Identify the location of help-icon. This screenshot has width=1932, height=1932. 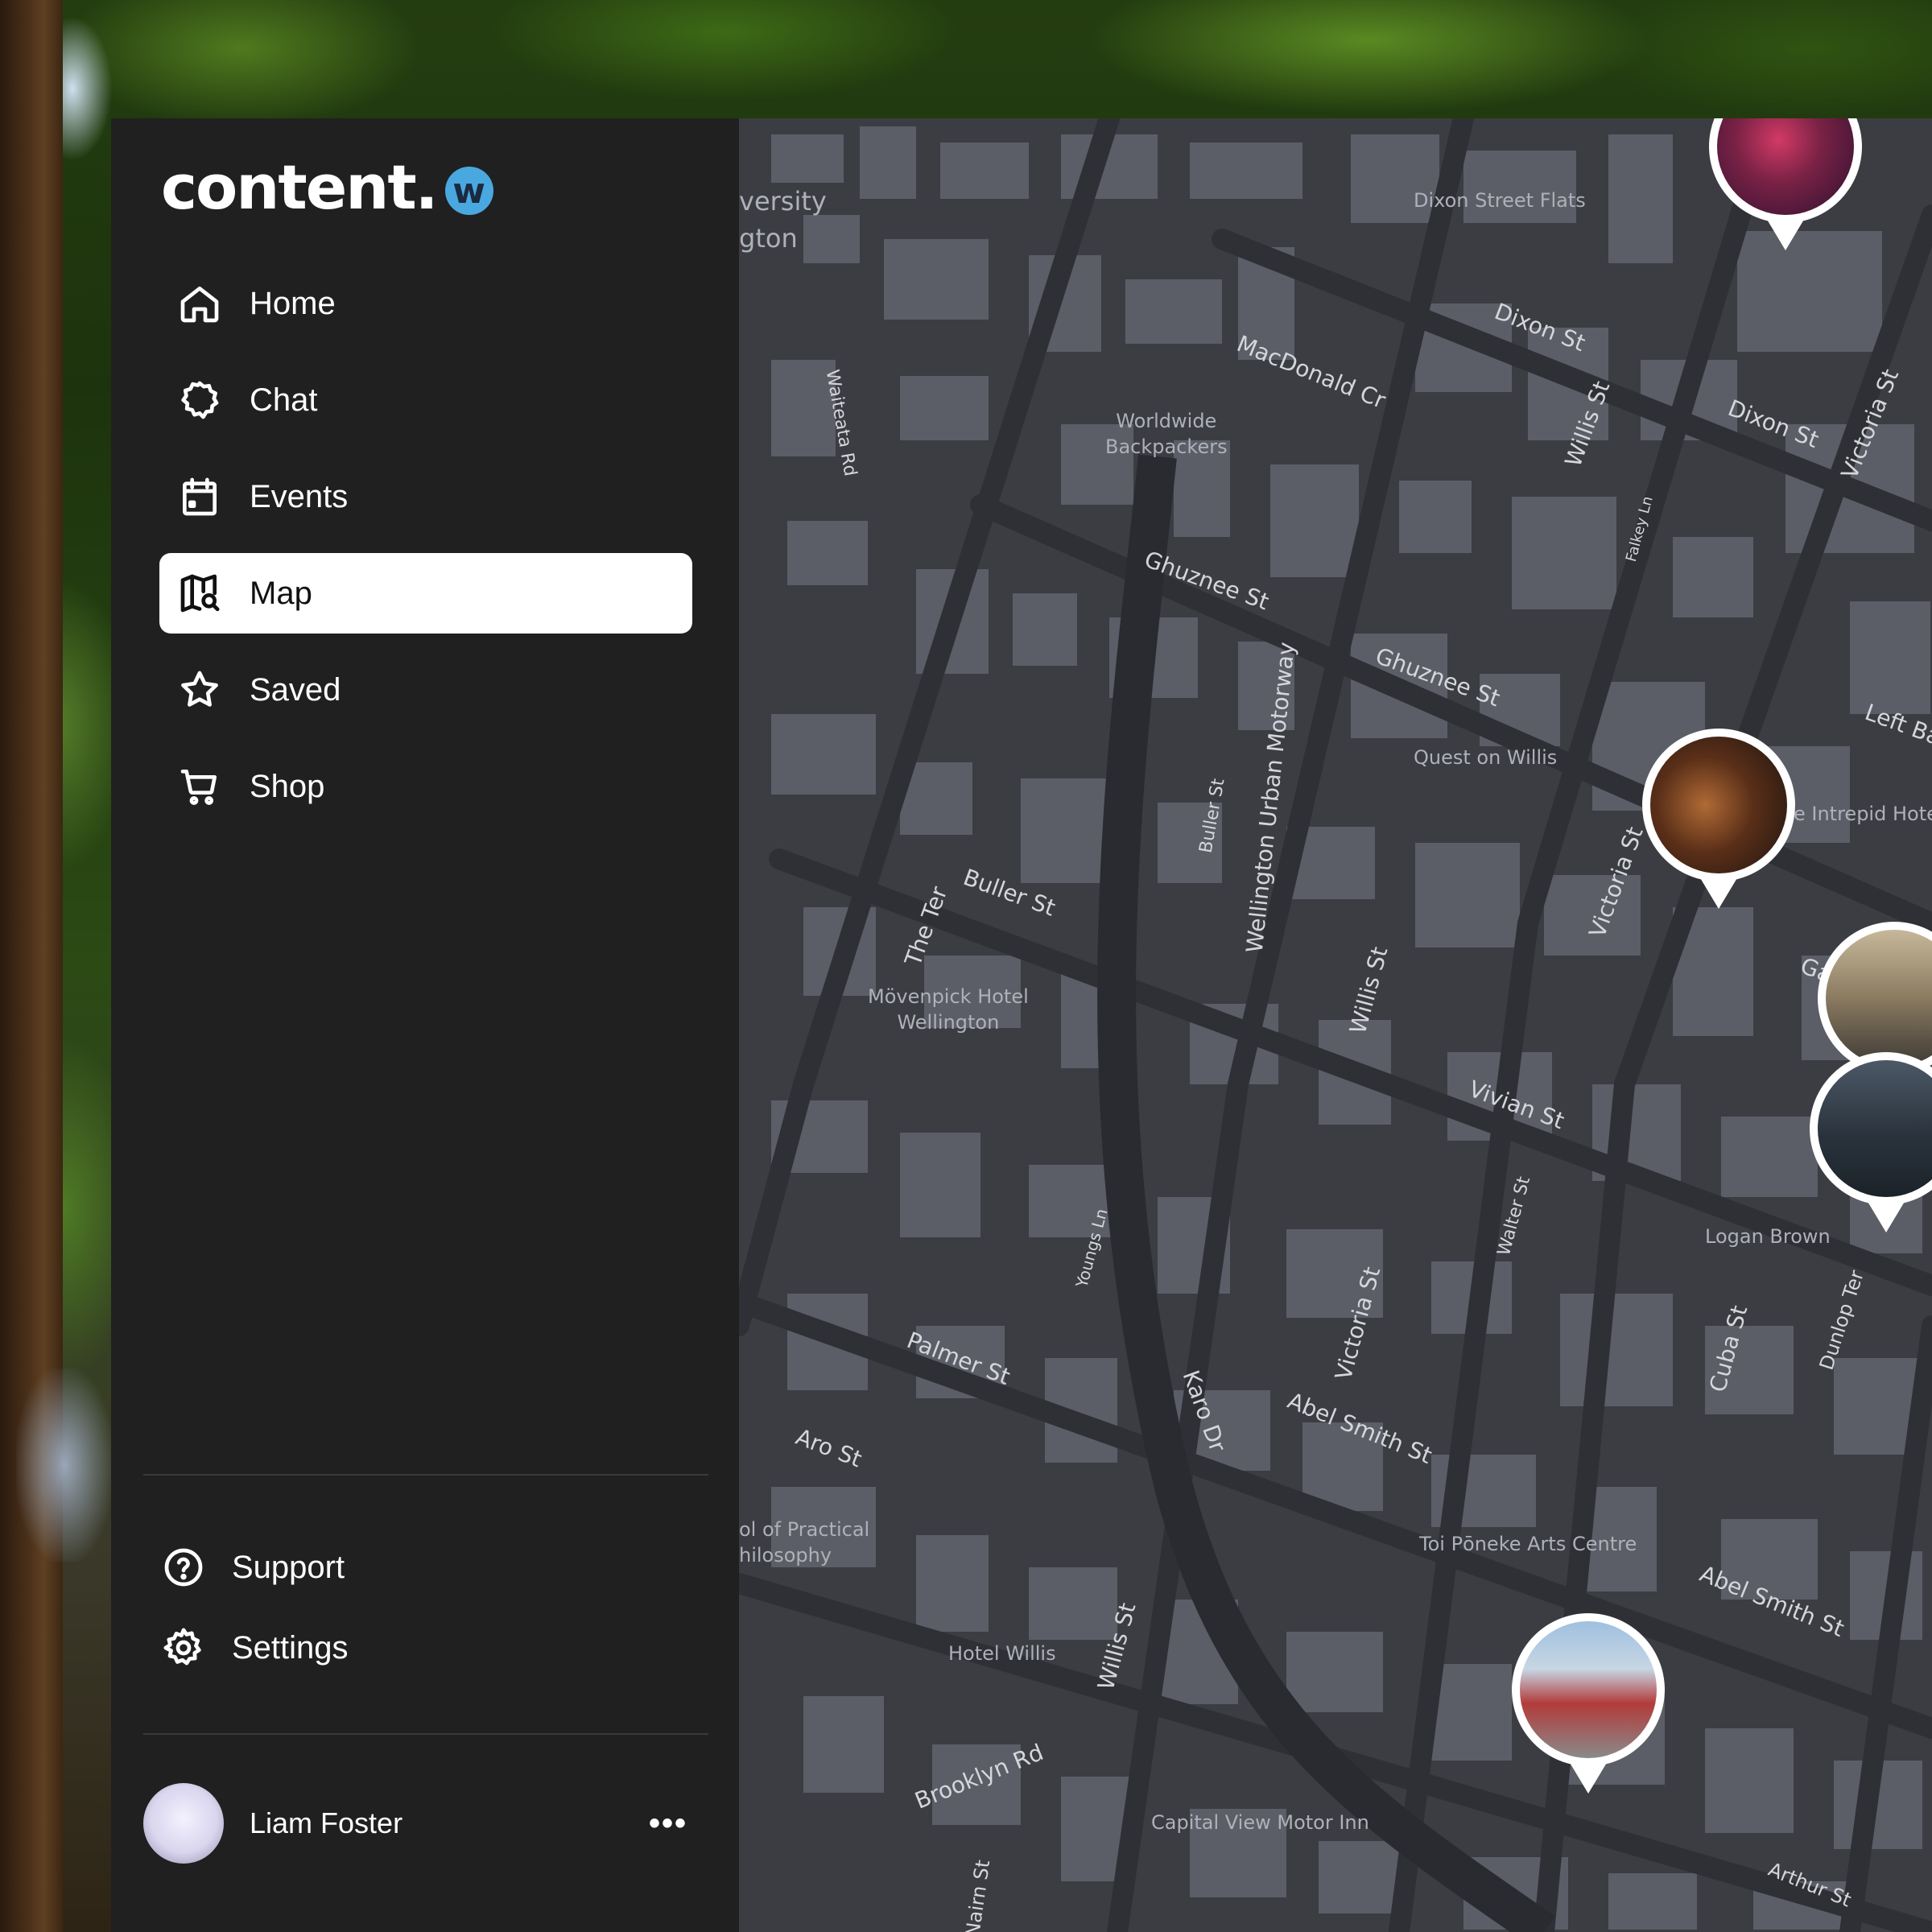
(183, 1567).